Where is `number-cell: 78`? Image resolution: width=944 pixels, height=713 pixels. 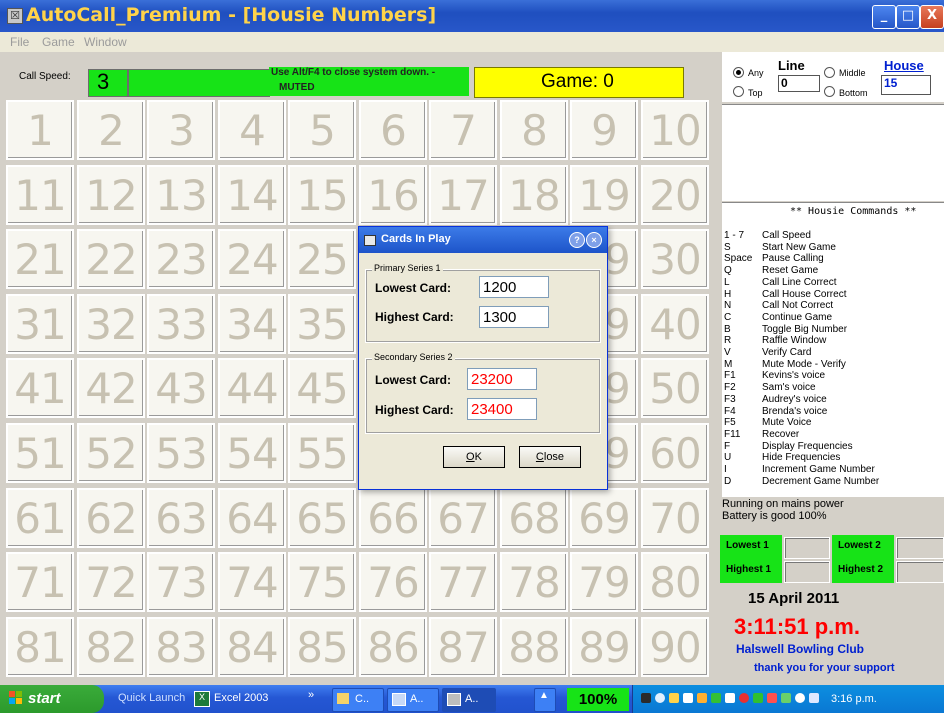 number-cell: 78 is located at coordinates (534, 582).